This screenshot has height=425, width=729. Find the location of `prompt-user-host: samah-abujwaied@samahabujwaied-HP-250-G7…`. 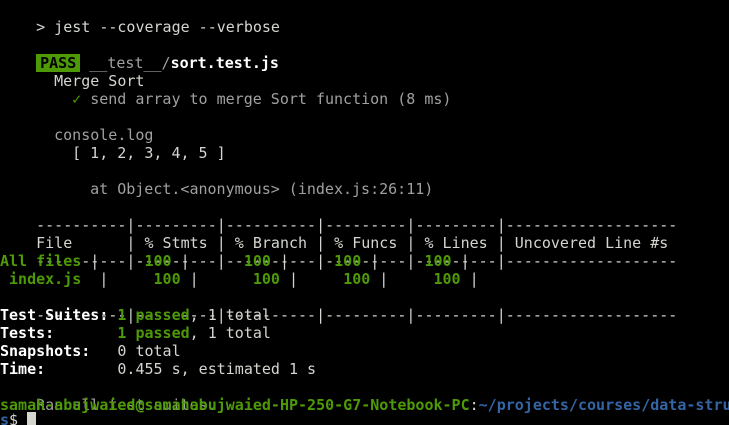

prompt-user-host: samah-abujwaied@samahabujwaied-HP-250-G7… is located at coordinates (235, 405).